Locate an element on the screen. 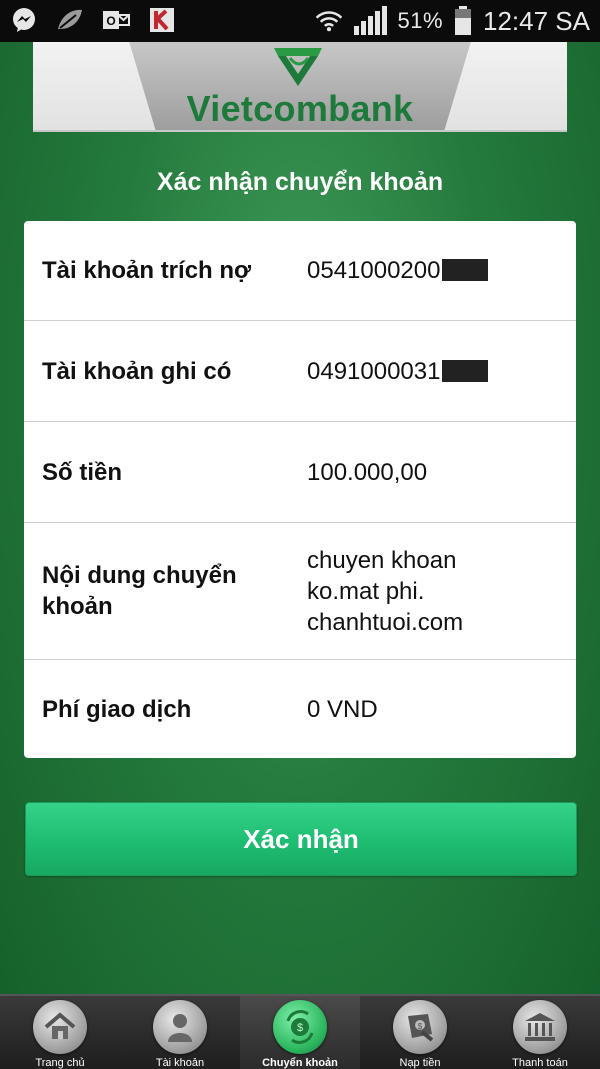  nav-label: Tài khoản is located at coordinates (180, 1063).